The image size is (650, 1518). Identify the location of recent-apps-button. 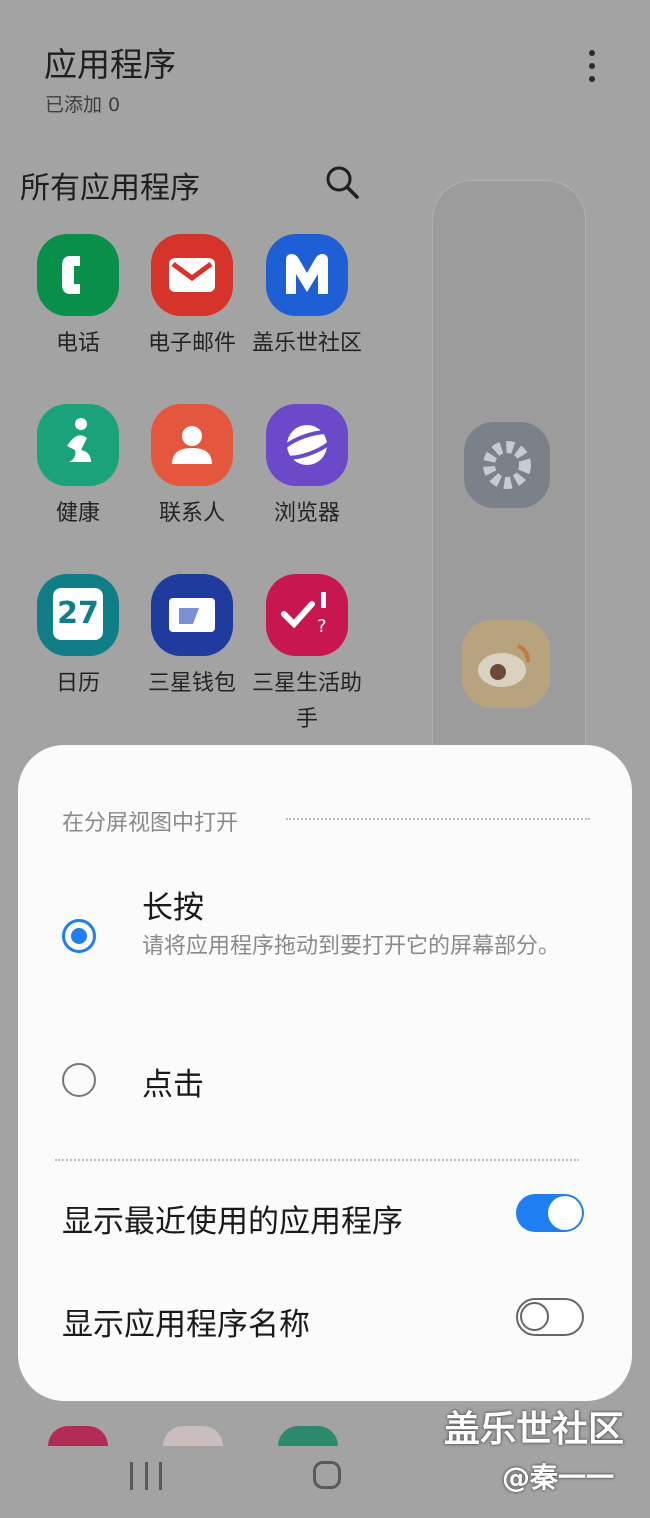
(146, 1477).